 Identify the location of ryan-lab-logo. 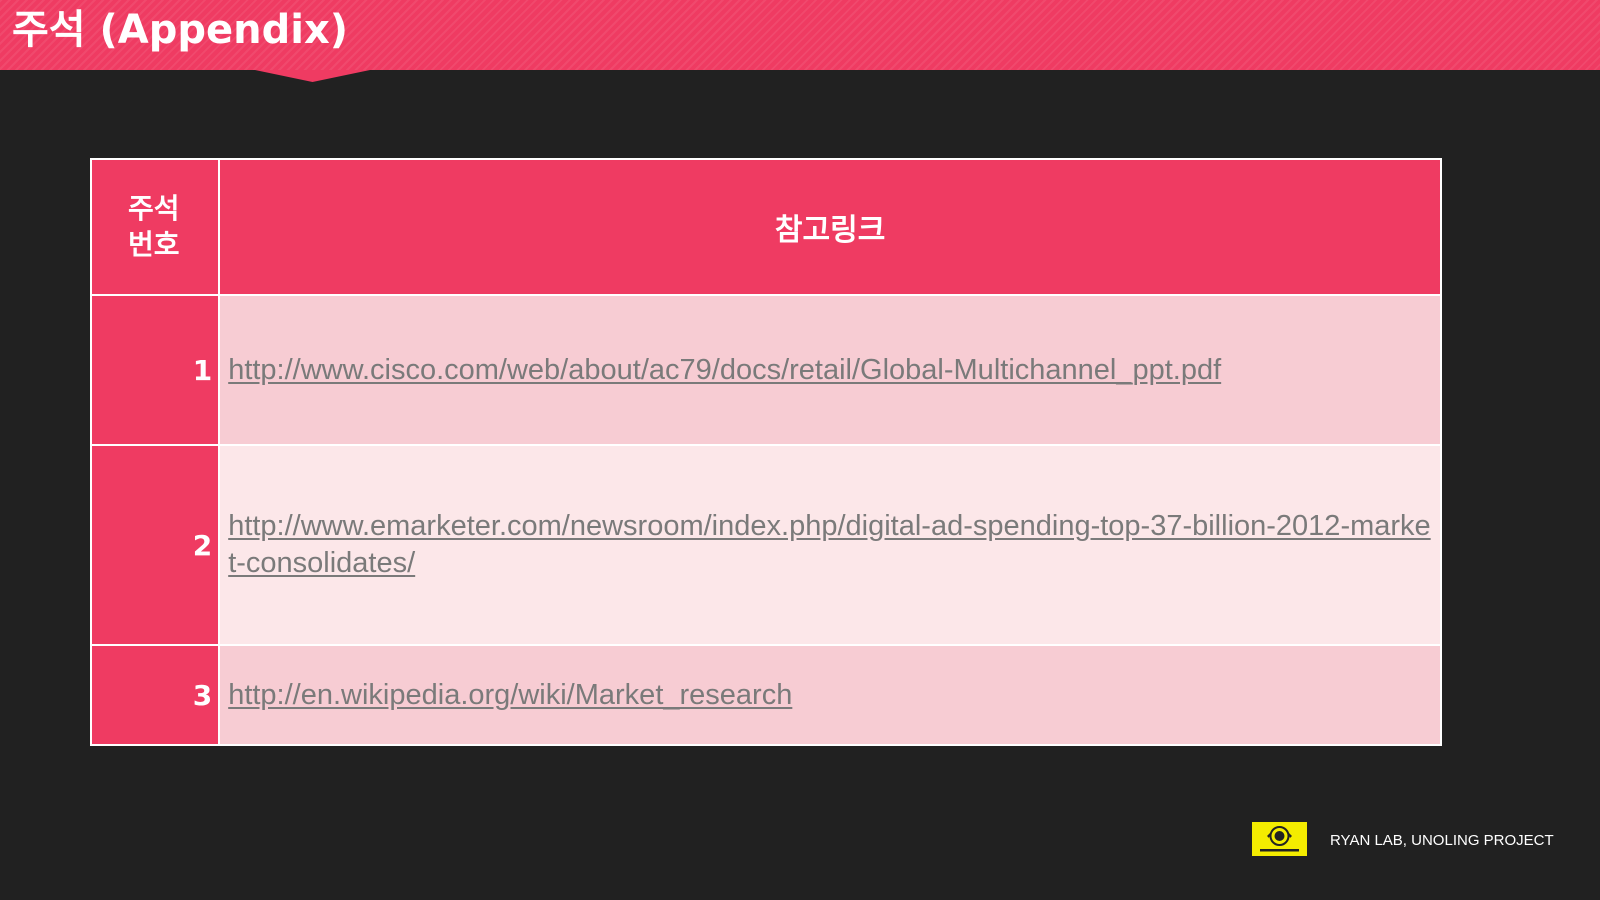
(1279, 839).